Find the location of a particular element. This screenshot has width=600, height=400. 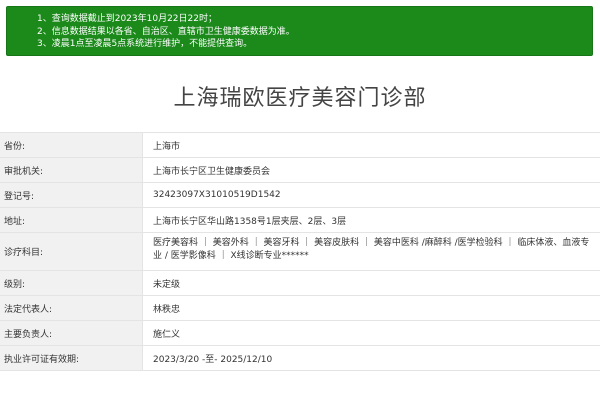

row-address: 地址: 上海市长宁区华山路1358号1层夹层、2层、3层 is located at coordinates (300, 219).